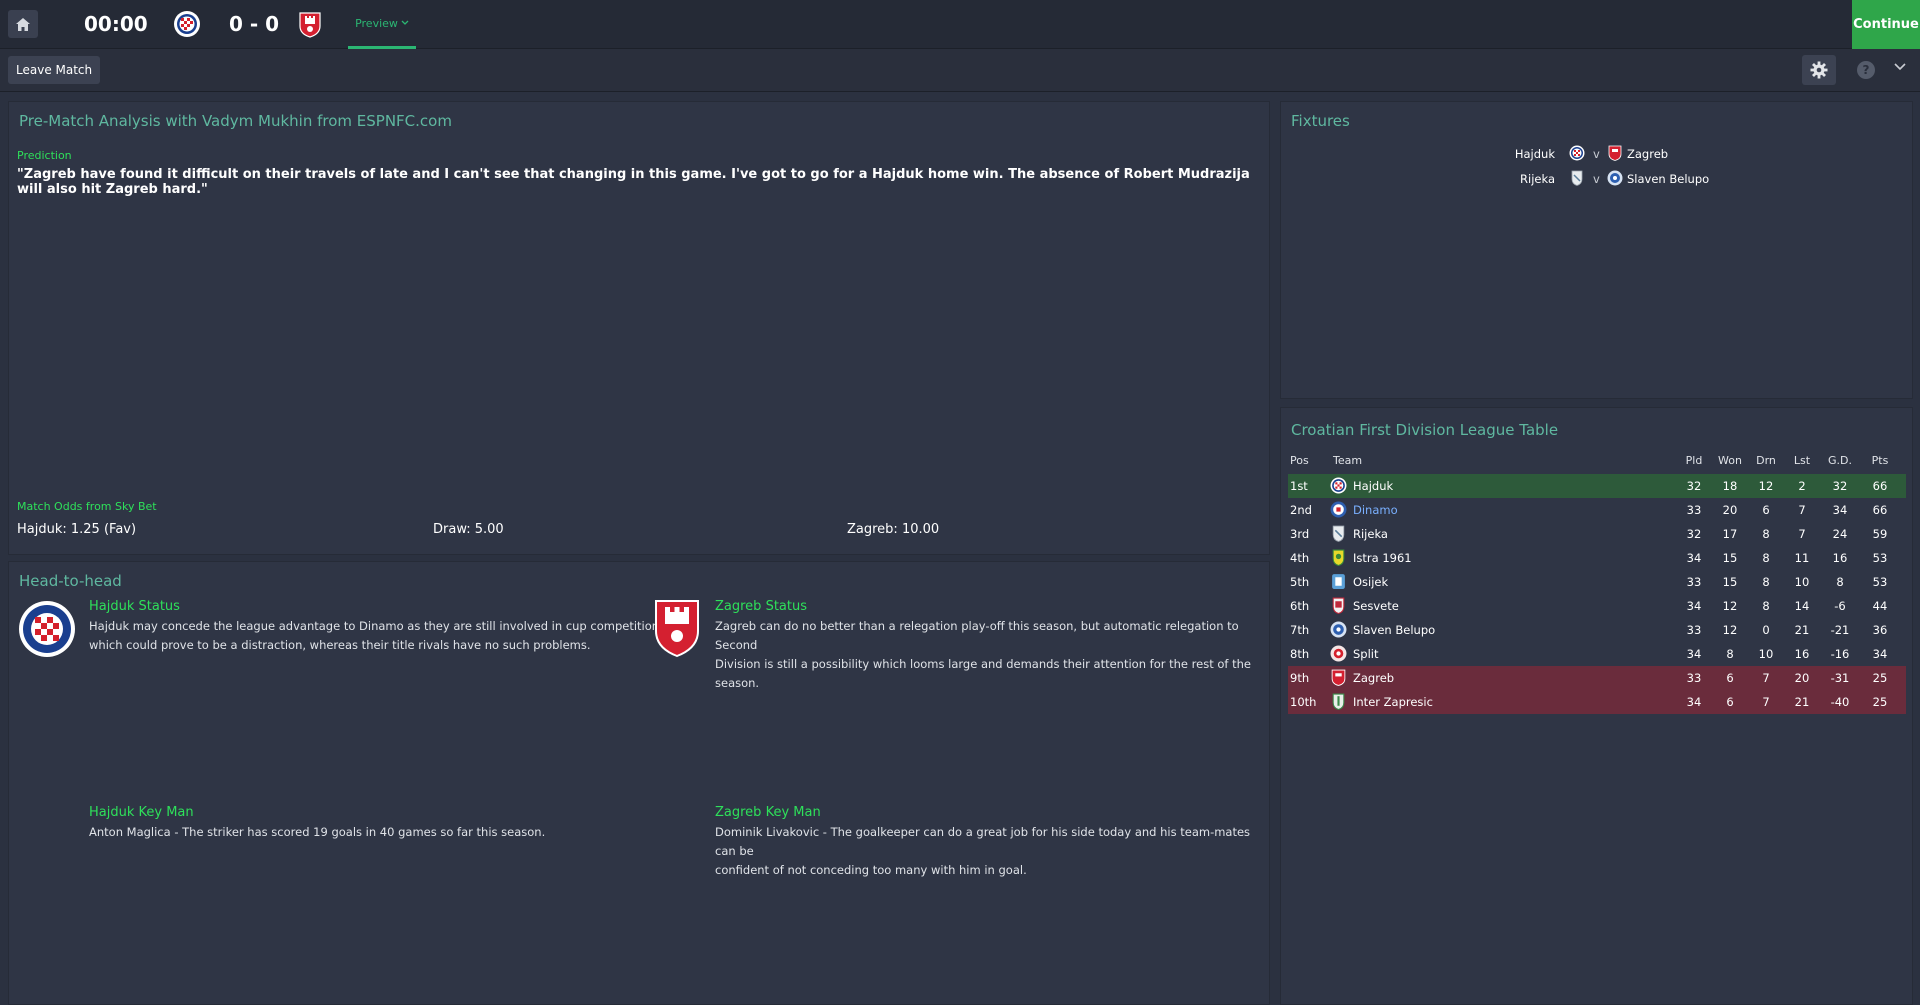 The image size is (1920, 1005). What do you see at coordinates (1376, 606) in the screenshot?
I see `row-team: Sesvete` at bounding box center [1376, 606].